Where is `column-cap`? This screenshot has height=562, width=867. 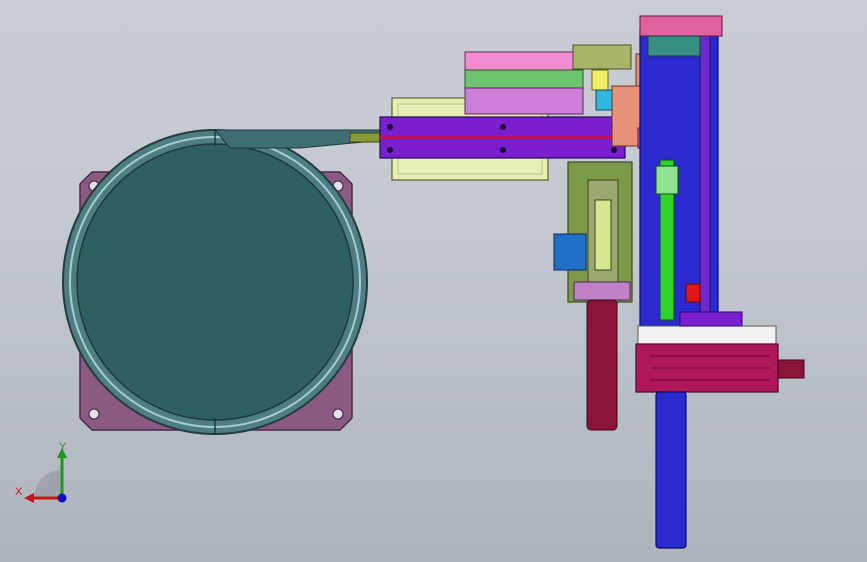 column-cap is located at coordinates (681, 26).